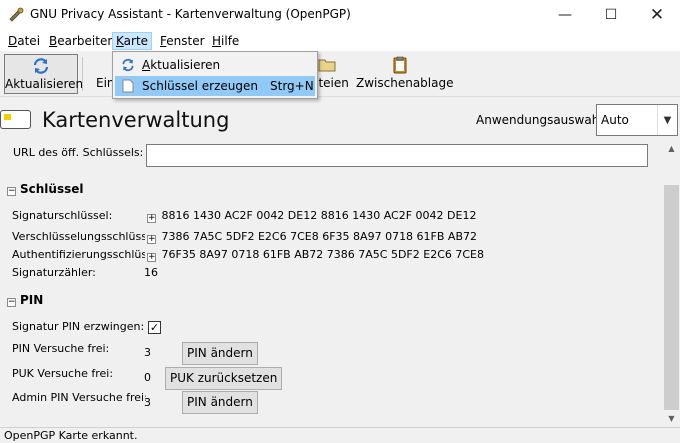 The height and width of the screenshot is (443, 680). I want to click on clipboard-button: Zwischenablage, so click(404, 74).